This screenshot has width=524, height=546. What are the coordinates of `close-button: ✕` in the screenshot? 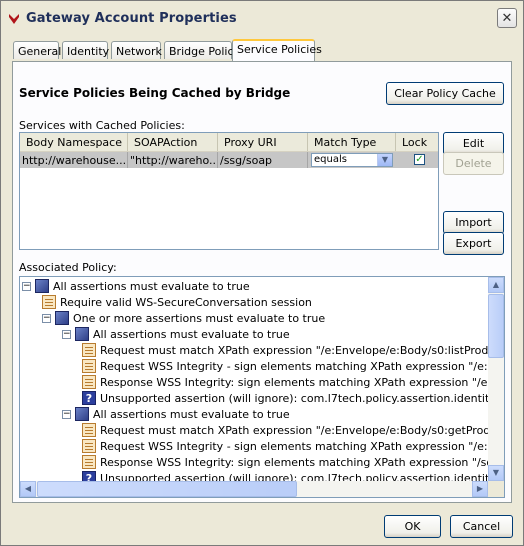 It's located at (507, 18).